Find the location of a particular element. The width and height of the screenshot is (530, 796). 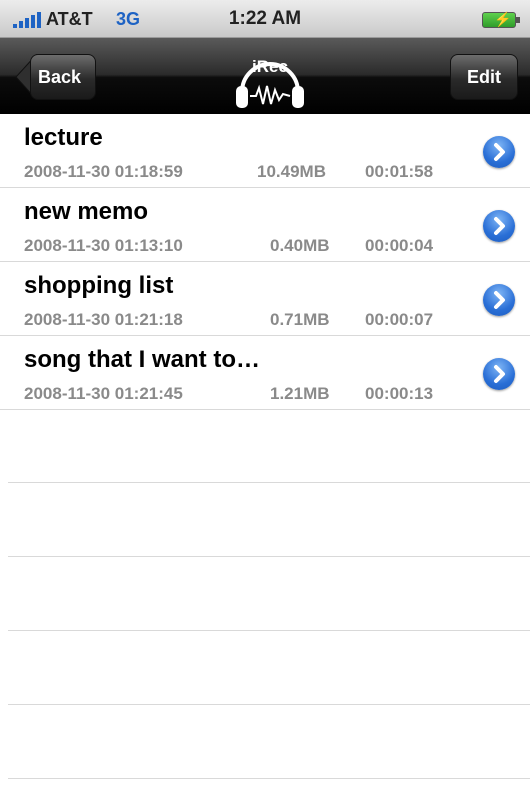

recording-date: 2008-11-30 01:21:45 is located at coordinates (103, 393).